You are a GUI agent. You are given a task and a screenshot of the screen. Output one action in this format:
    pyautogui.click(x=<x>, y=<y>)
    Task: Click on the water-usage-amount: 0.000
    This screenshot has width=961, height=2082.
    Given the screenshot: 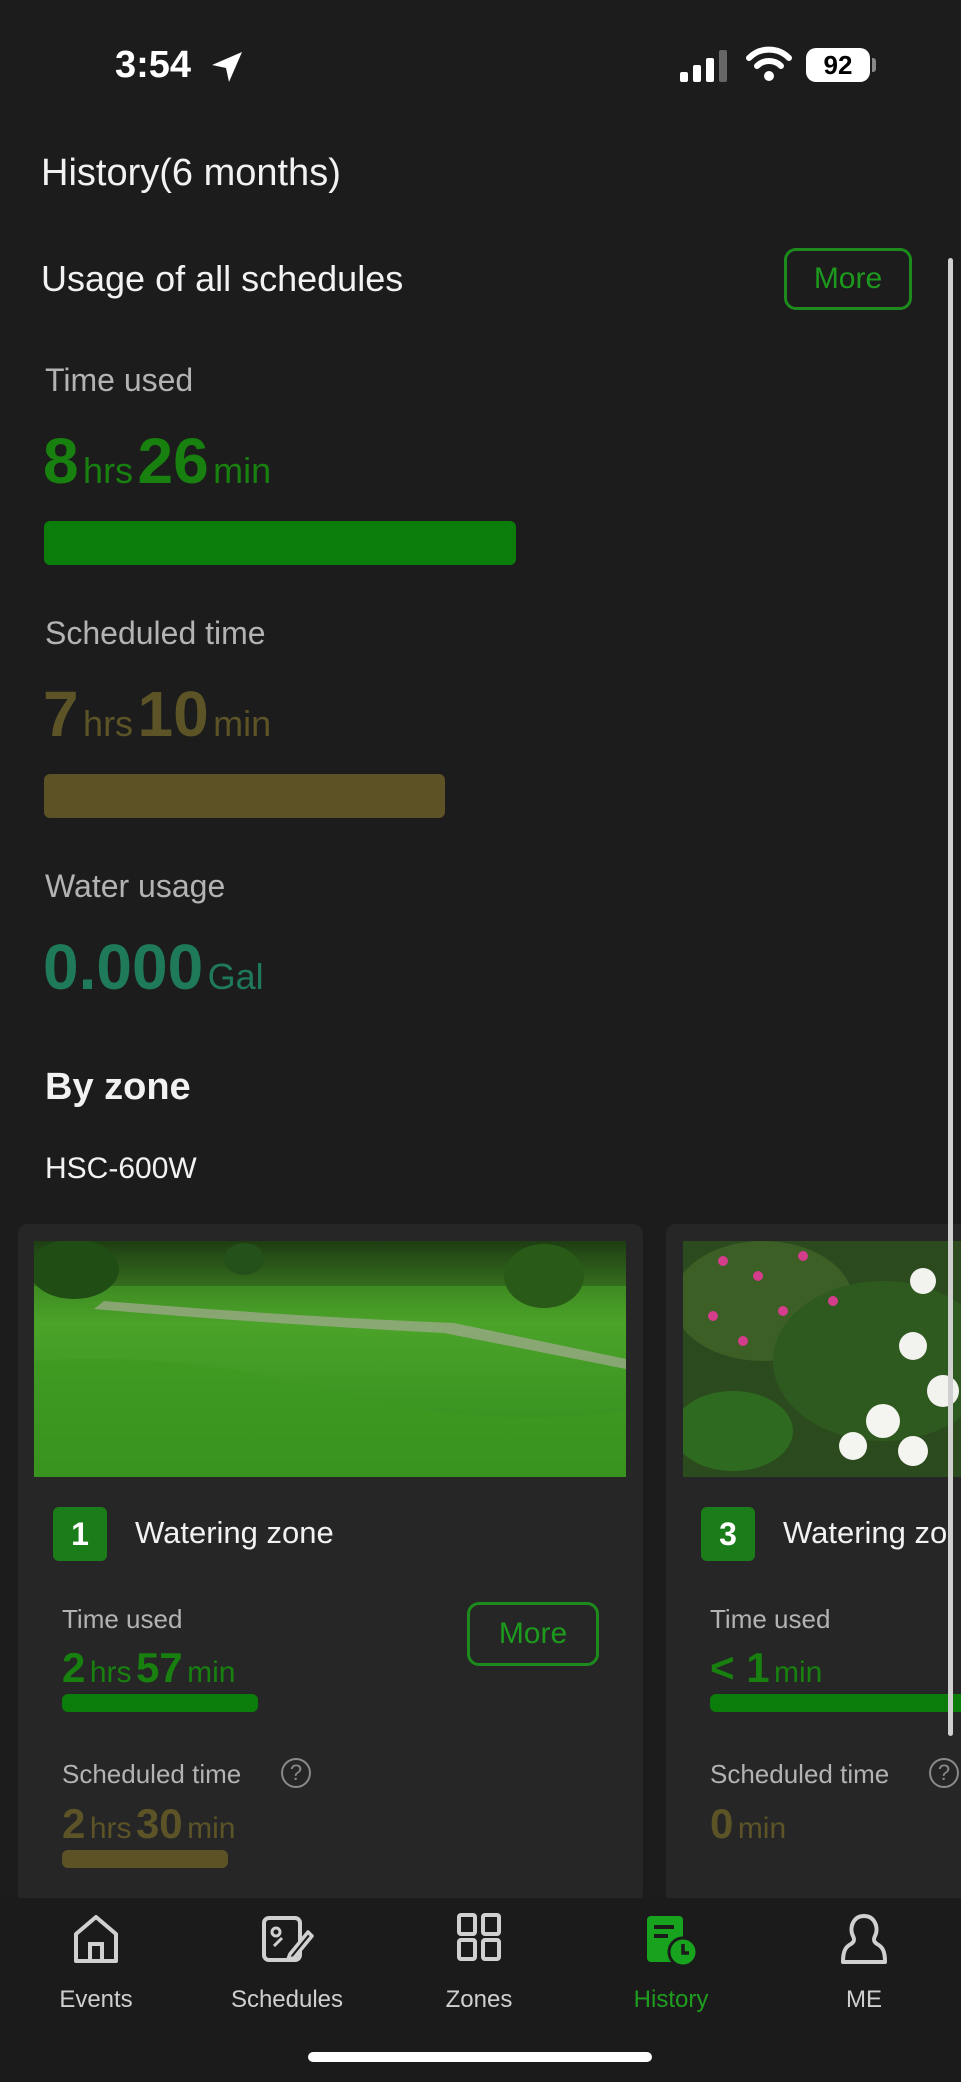 What is the action you would take?
    pyautogui.click(x=123, y=967)
    